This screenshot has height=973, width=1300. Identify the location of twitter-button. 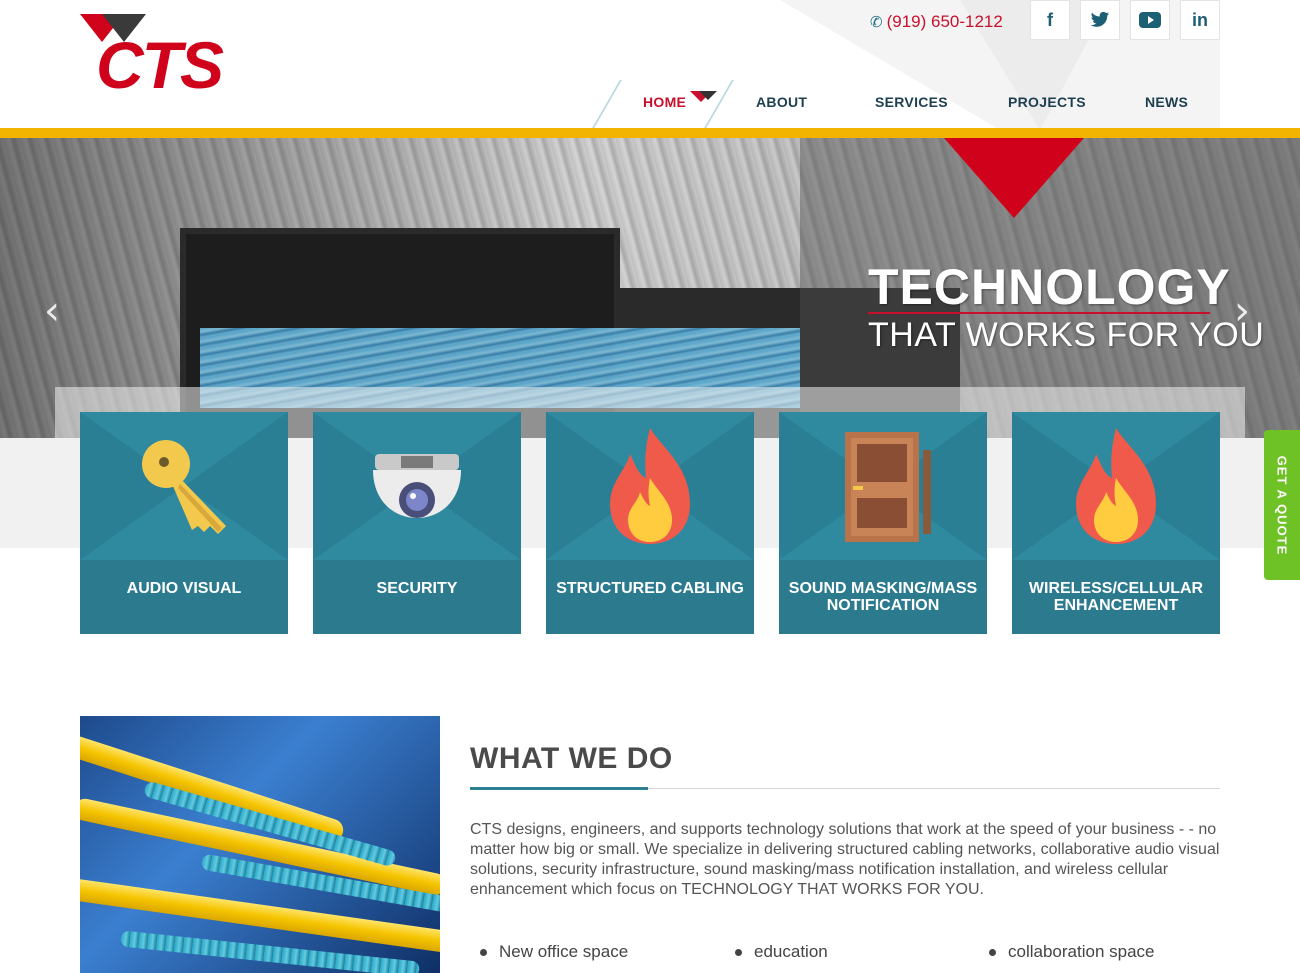
(1100, 20).